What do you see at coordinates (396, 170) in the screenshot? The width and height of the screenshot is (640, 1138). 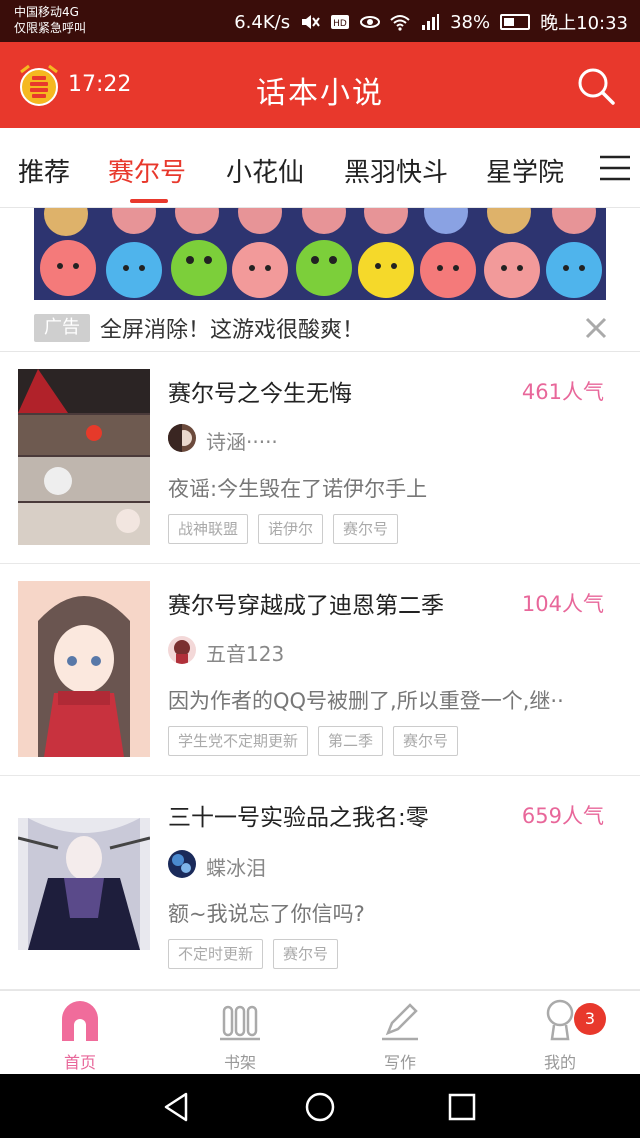 I see `tab-heiyu-kuaidou: 黑羽快斗` at bounding box center [396, 170].